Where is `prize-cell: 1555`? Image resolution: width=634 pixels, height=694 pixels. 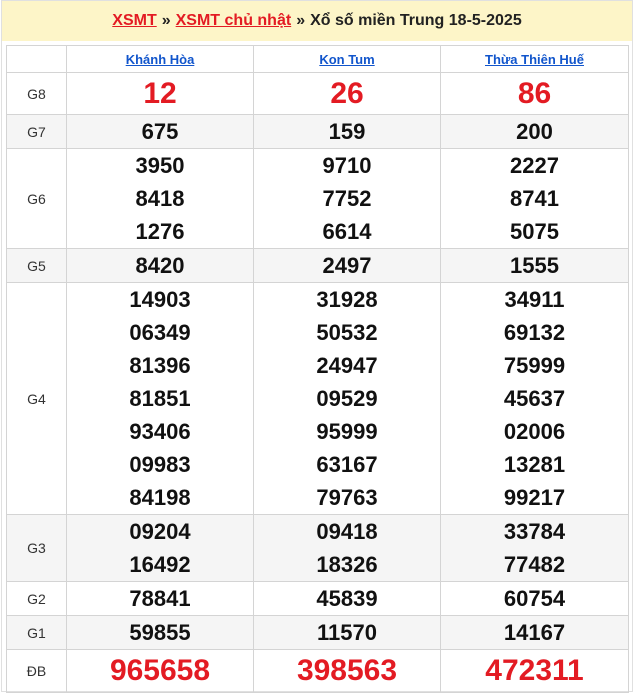
prize-cell: 1555 is located at coordinates (534, 265).